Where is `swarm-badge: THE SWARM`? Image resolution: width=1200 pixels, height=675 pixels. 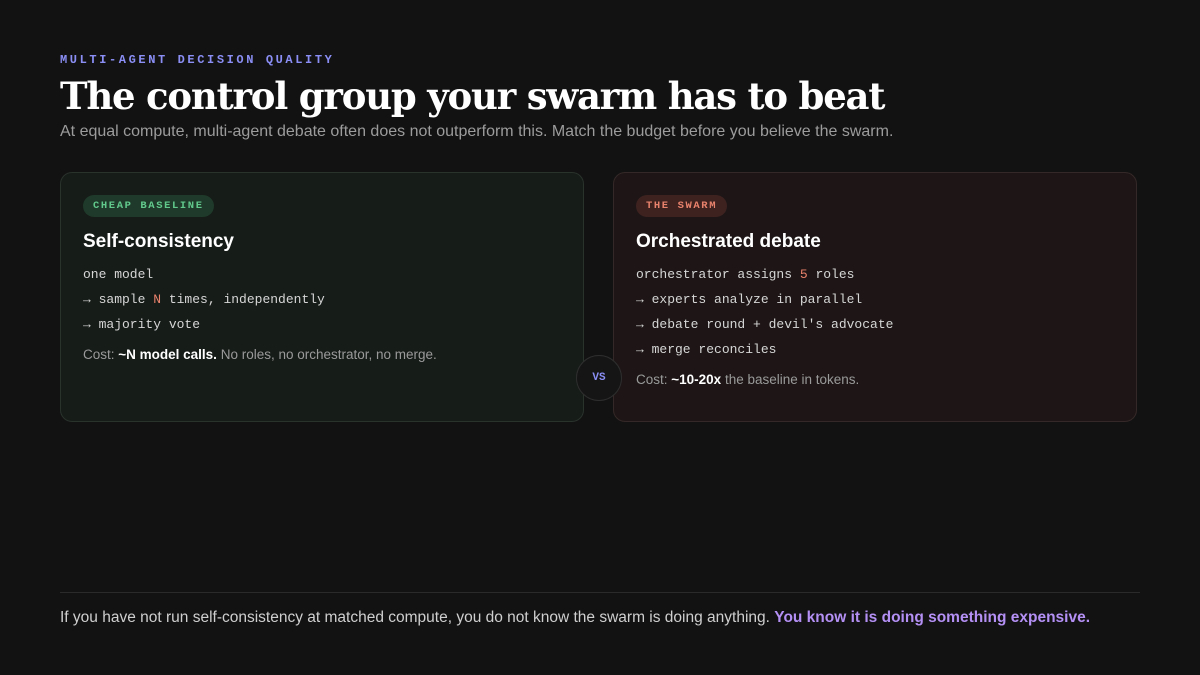 swarm-badge: THE SWARM is located at coordinates (682, 206).